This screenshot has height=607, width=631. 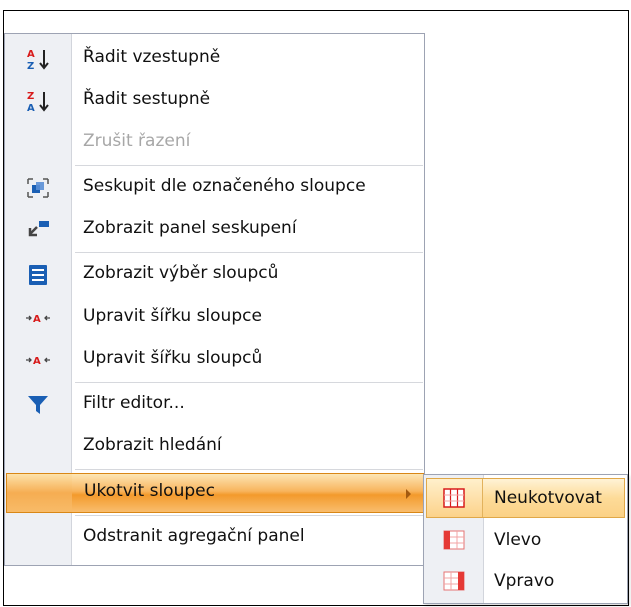 I want to click on column-chooser-icon, so click(x=38, y=275).